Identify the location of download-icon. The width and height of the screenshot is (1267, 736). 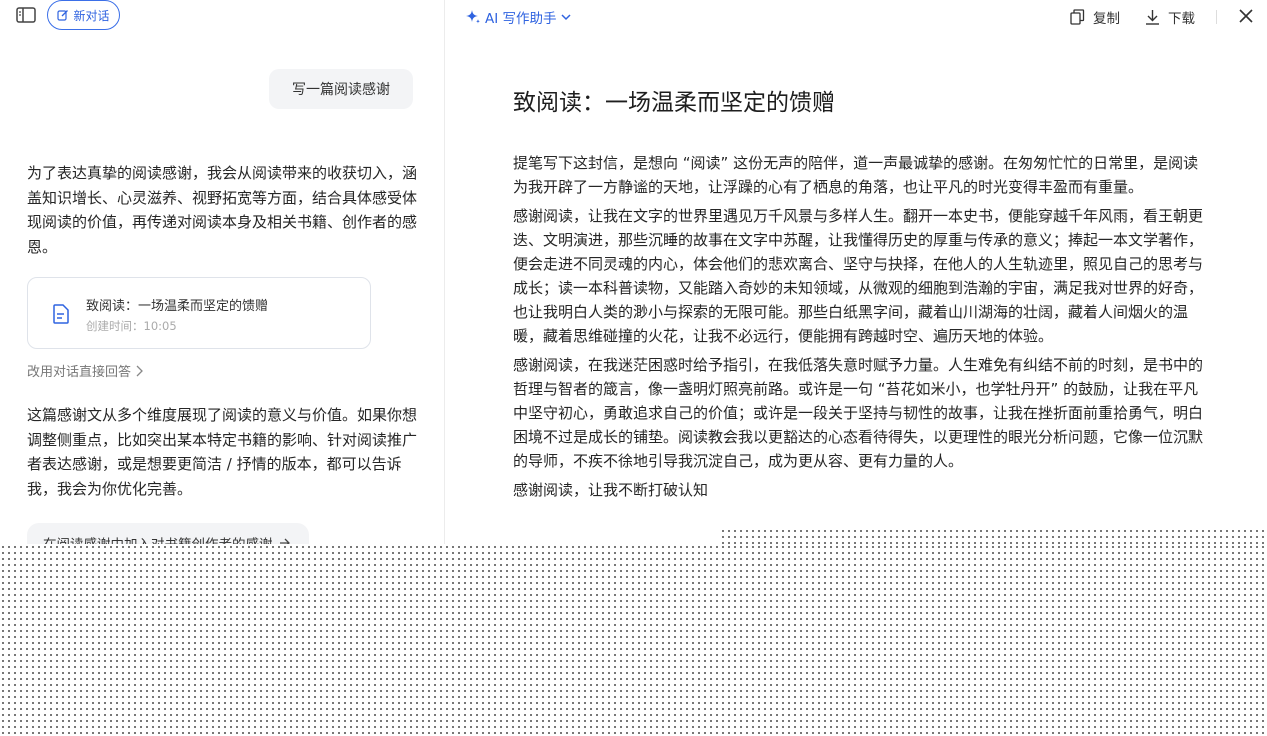
(1152, 17).